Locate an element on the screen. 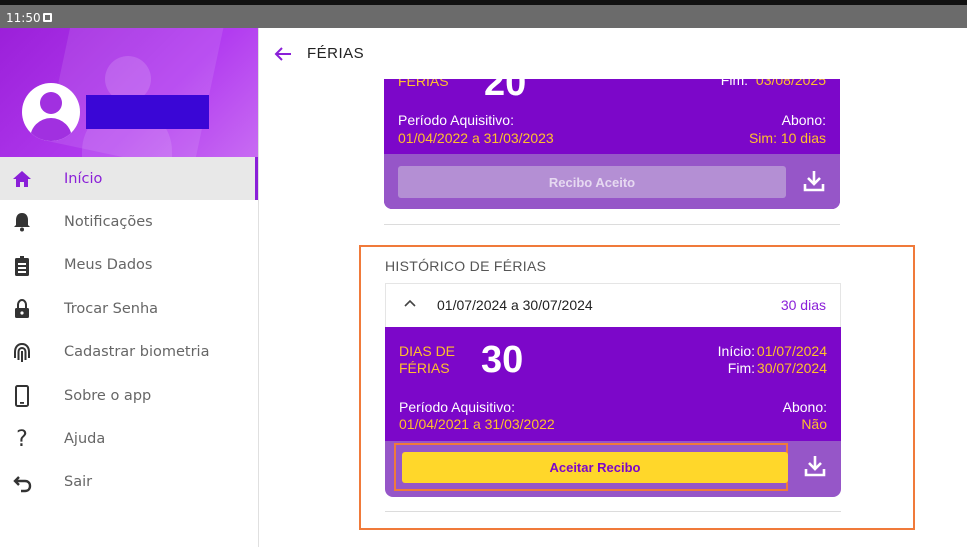  menu-label: Início is located at coordinates (83, 178).